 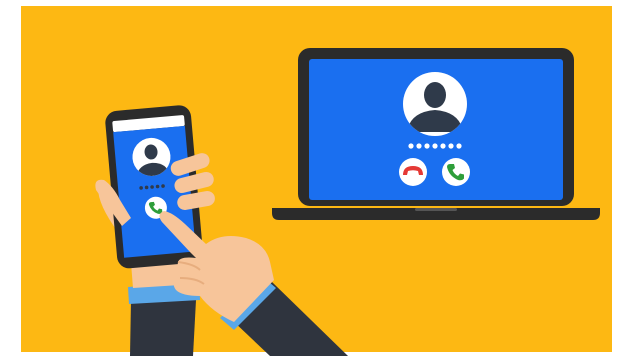 I want to click on laptop-decline-button, so click(x=413, y=172).